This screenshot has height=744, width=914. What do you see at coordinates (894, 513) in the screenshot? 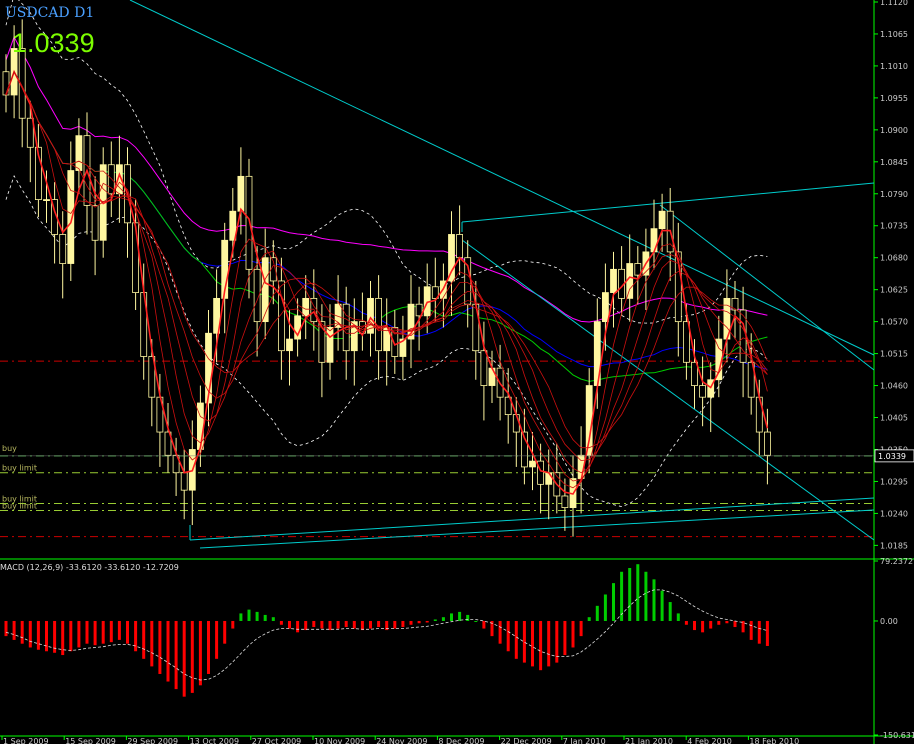
I see `y-tick-label: 1.0240` at bounding box center [894, 513].